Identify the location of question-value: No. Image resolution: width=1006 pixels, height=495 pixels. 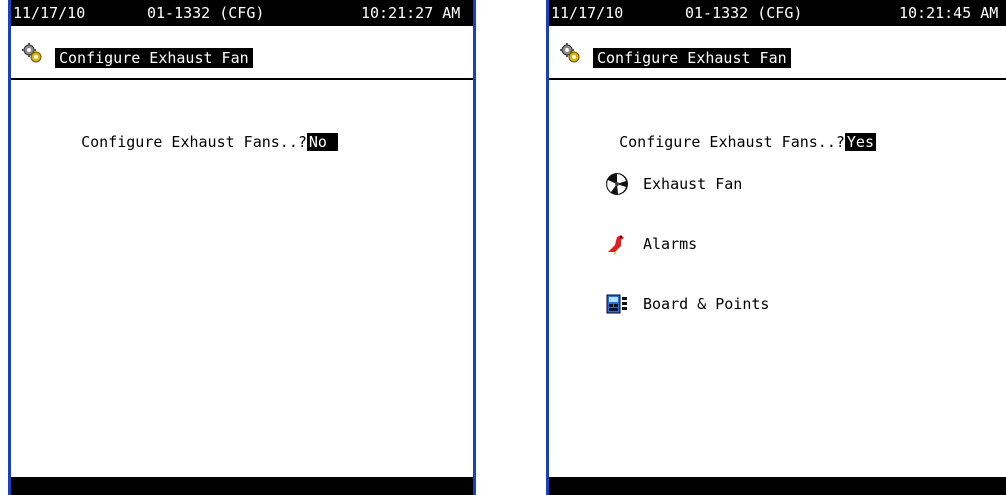
(322, 142).